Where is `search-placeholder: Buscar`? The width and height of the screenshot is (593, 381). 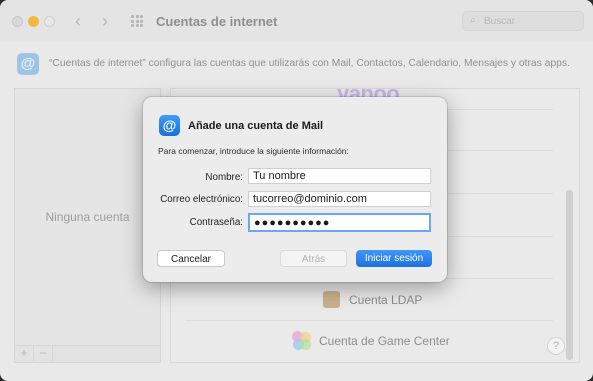
search-placeholder: Buscar is located at coordinates (500, 21).